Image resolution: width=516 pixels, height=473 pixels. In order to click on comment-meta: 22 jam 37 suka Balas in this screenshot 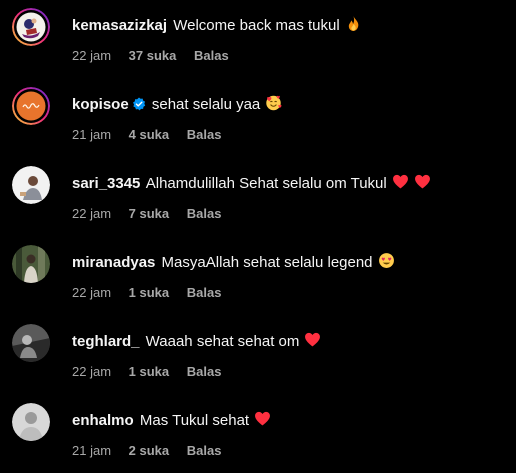, I will do `click(157, 56)`.